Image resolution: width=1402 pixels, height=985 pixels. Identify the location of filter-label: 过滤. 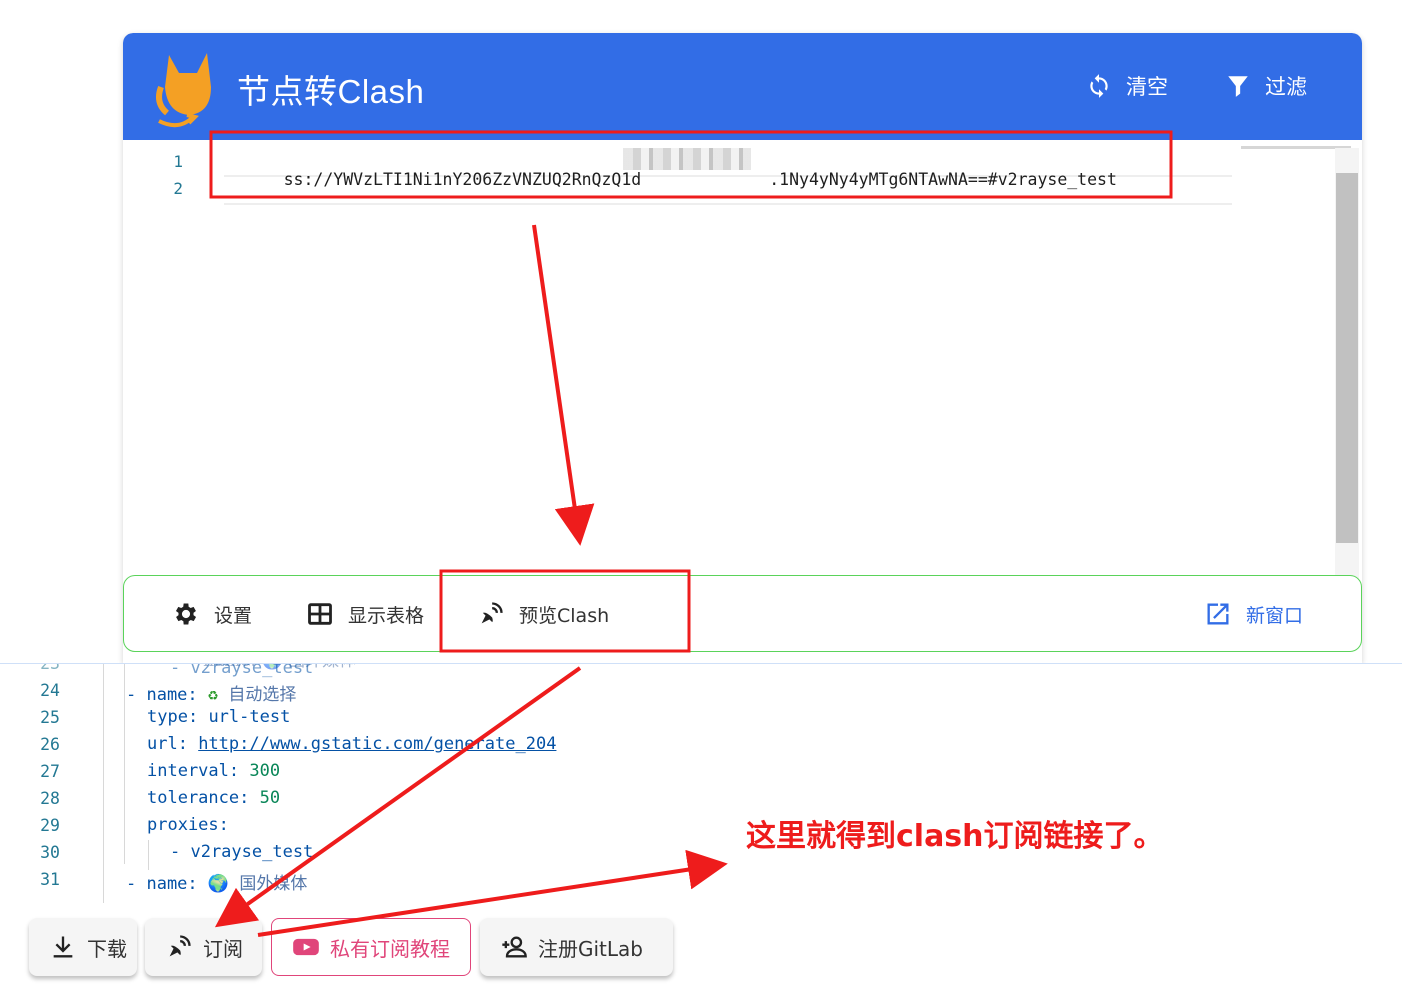
(1286, 87).